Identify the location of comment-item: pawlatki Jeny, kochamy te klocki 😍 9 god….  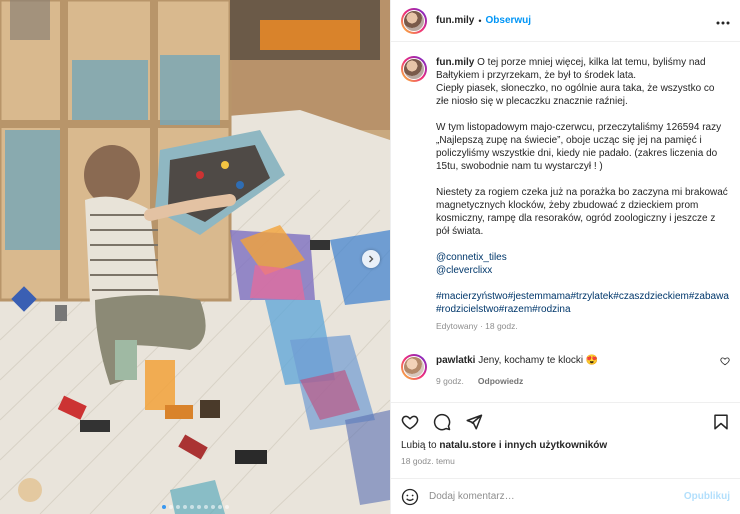
(565, 371).